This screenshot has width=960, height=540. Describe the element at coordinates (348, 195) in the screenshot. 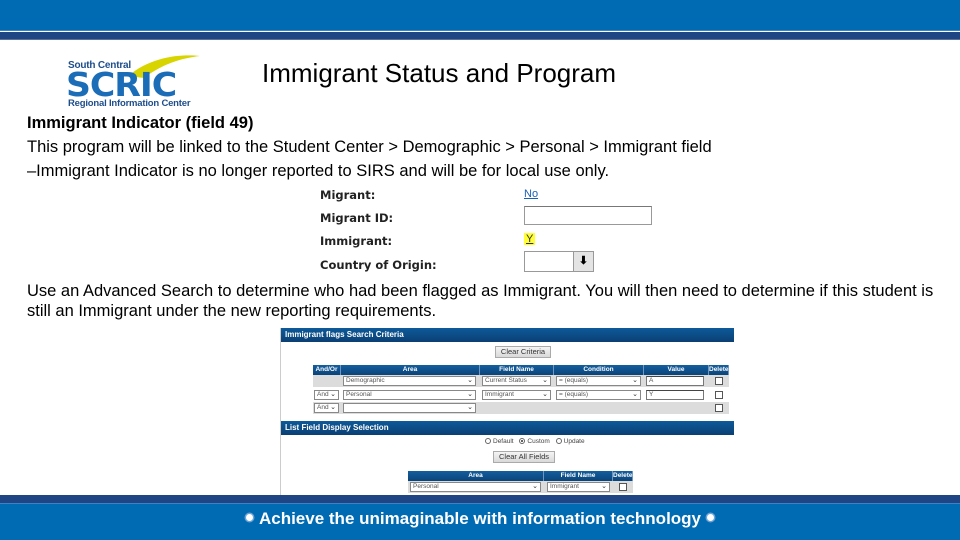

I see `migrant-label: Migrant:` at that location.